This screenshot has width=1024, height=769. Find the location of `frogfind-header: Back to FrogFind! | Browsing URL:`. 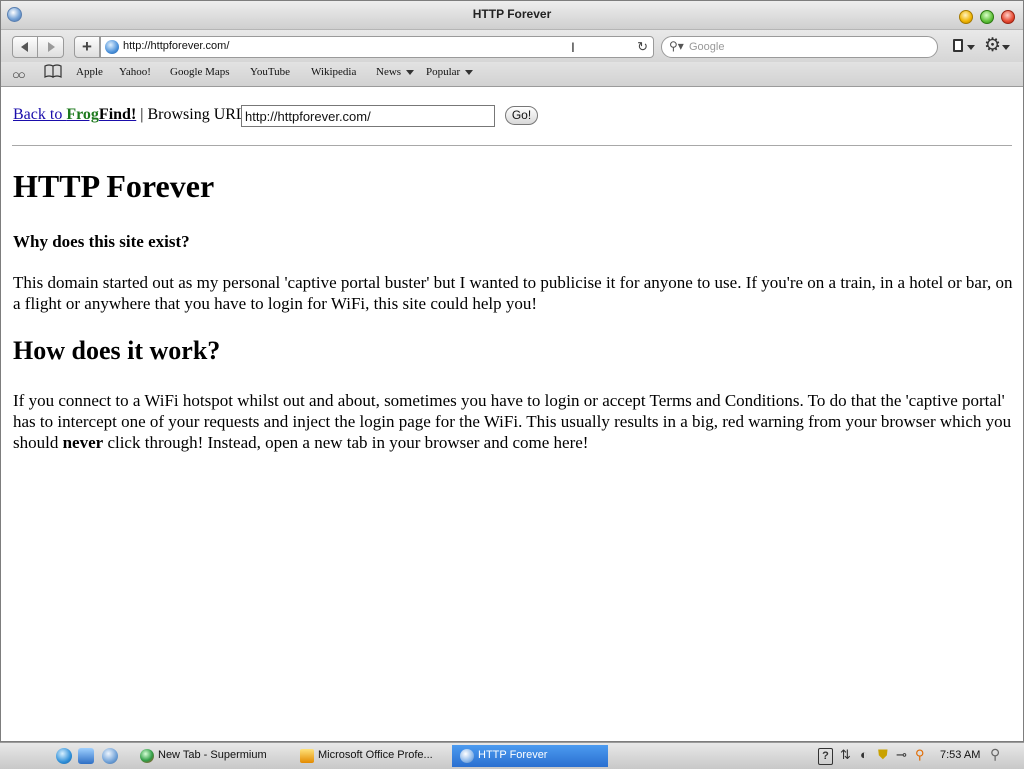

frogfind-header: Back to FrogFind! | Browsing URL: is located at coordinates (131, 115).